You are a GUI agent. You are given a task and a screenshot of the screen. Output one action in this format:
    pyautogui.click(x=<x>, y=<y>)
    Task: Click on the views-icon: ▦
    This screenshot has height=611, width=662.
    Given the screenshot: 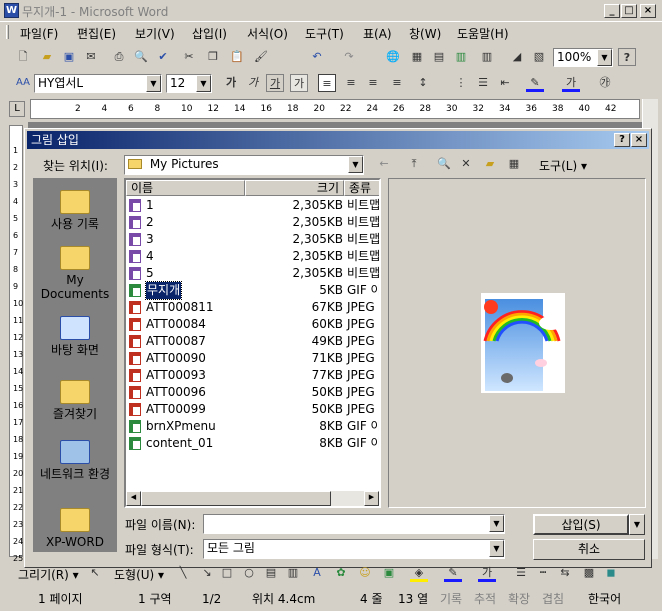 What is the action you would take?
    pyautogui.click(x=514, y=164)
    